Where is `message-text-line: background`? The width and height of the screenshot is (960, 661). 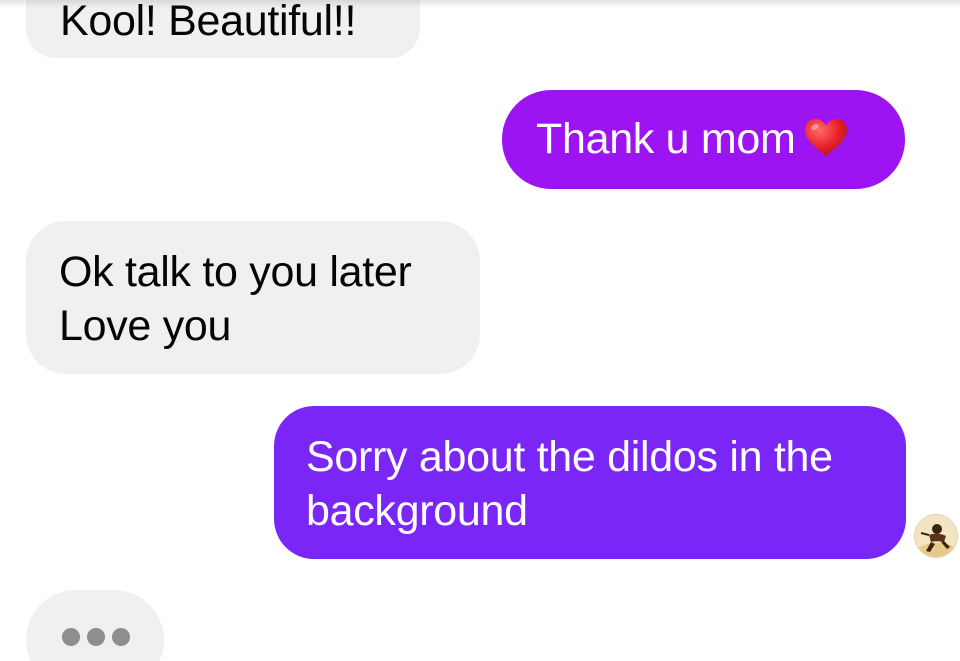
message-text-line: background is located at coordinates (417, 511).